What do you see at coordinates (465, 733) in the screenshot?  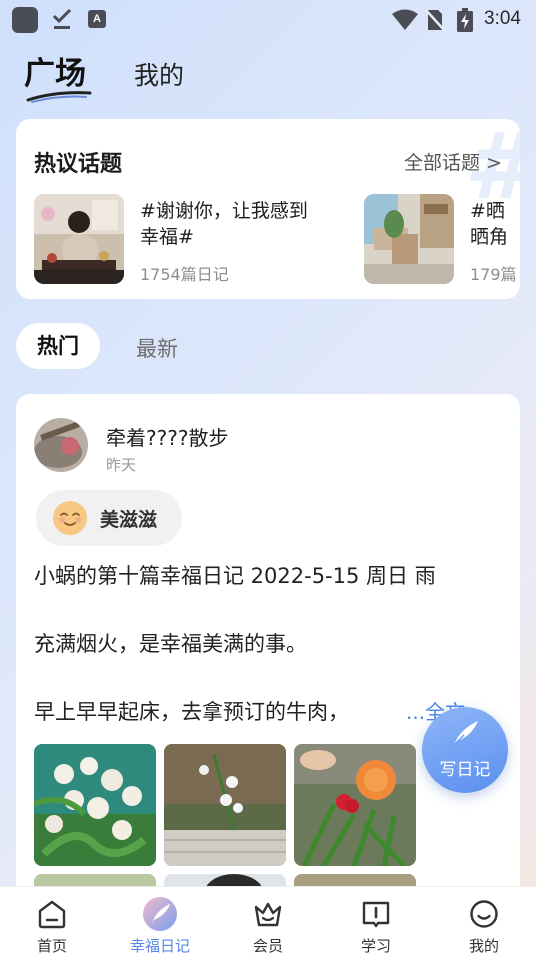 I see `feather-pen-icon` at bounding box center [465, 733].